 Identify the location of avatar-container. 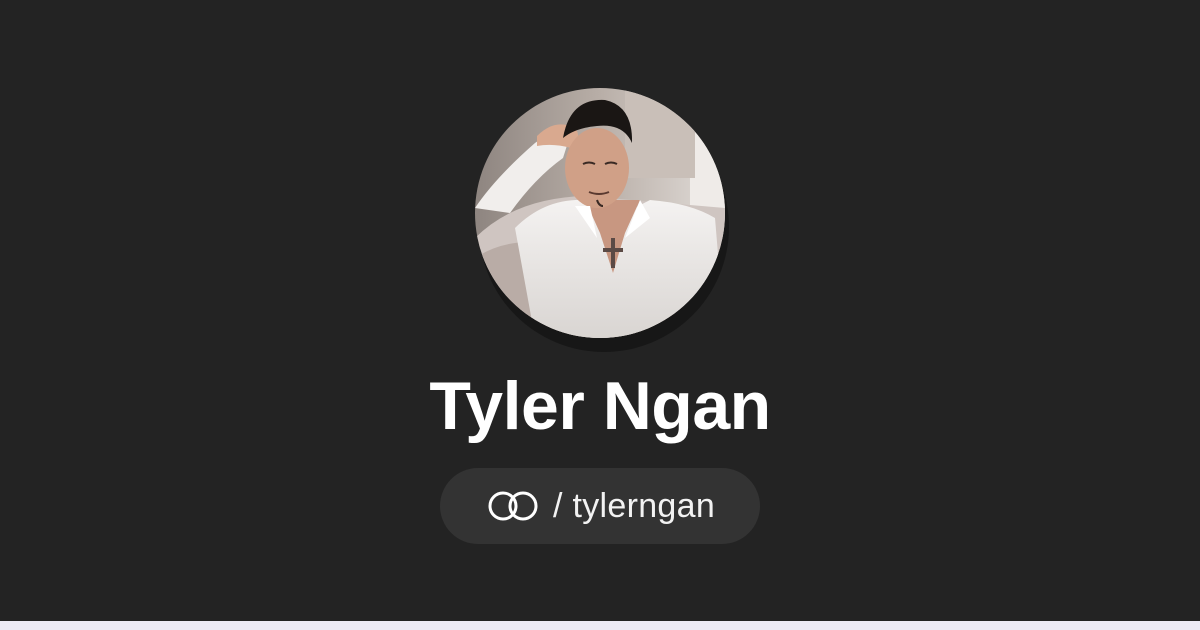
(602, 220).